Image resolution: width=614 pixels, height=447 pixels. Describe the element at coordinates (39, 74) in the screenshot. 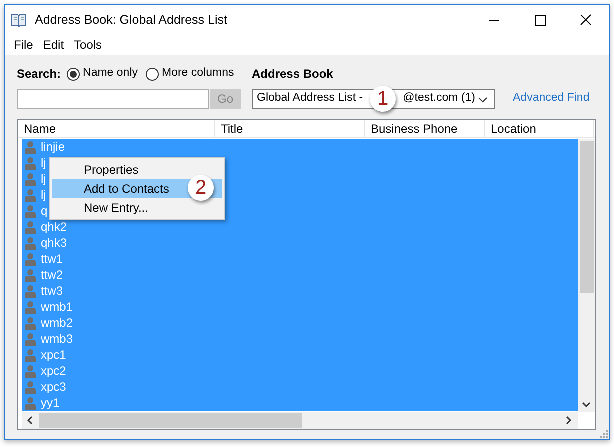

I see `search-label: Search:` at that location.